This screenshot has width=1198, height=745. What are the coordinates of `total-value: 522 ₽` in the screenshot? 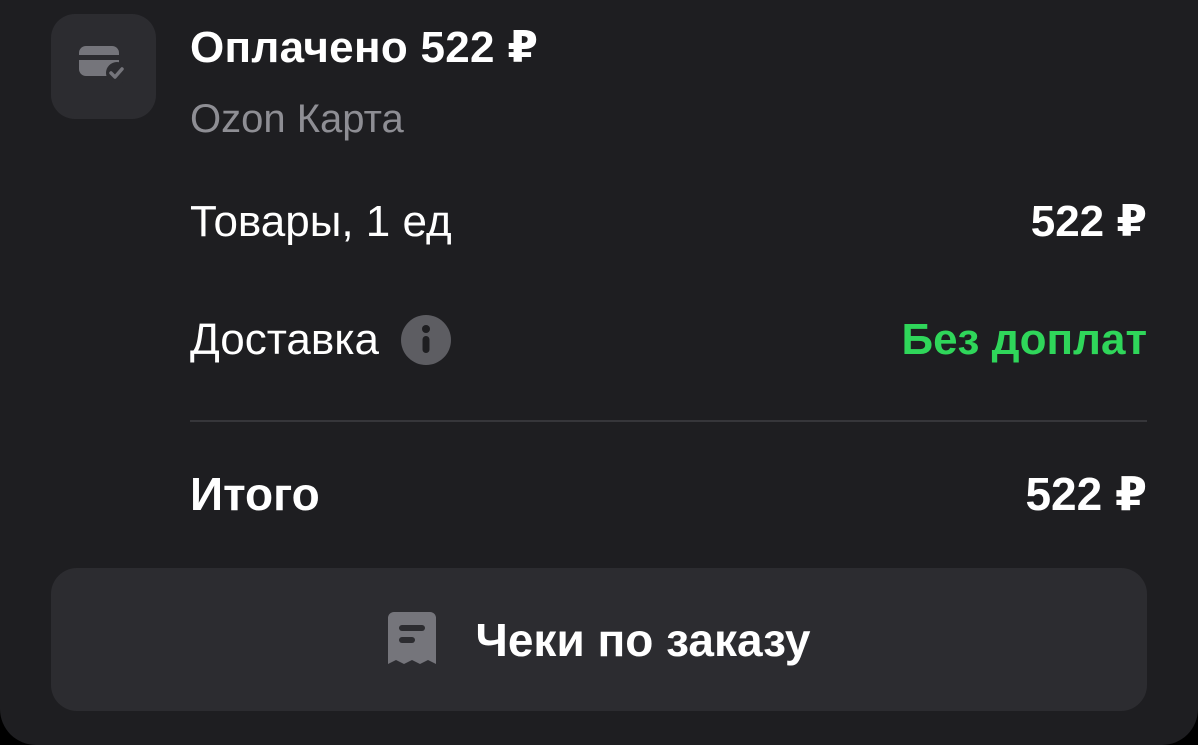 It's located at (1086, 494).